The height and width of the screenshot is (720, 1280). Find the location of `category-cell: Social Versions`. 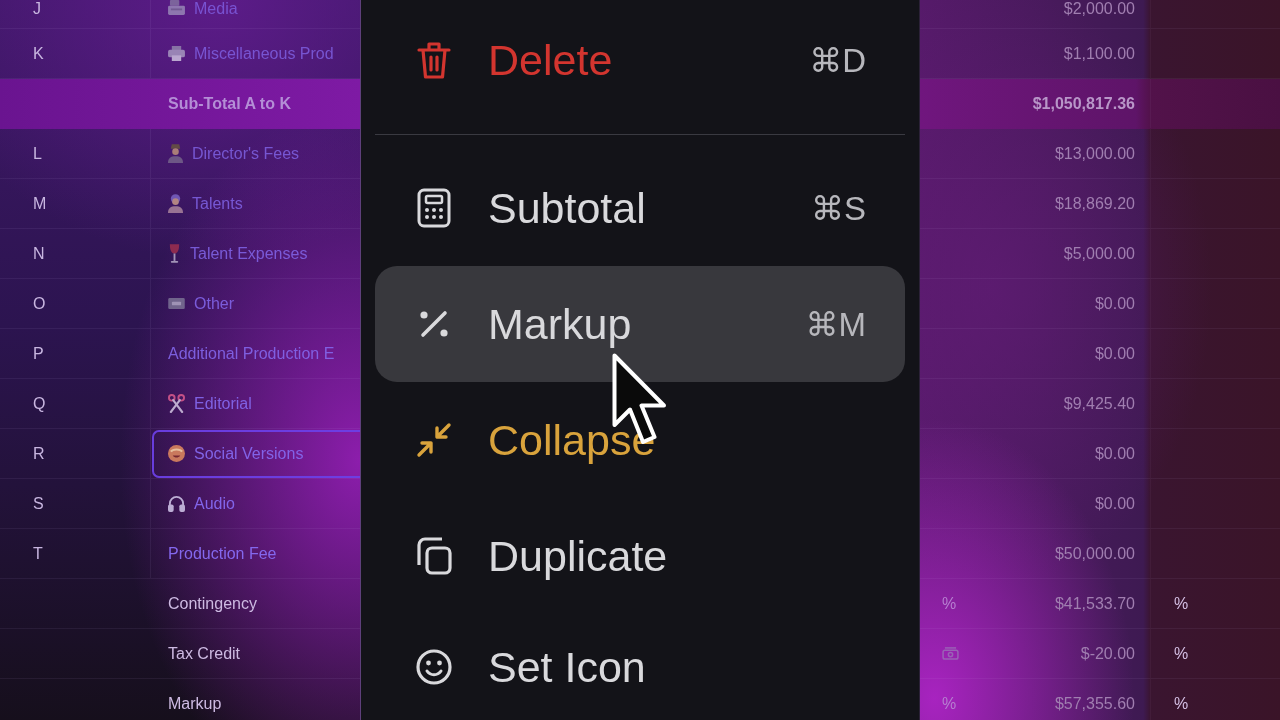

category-cell: Social Versions is located at coordinates (256, 453).